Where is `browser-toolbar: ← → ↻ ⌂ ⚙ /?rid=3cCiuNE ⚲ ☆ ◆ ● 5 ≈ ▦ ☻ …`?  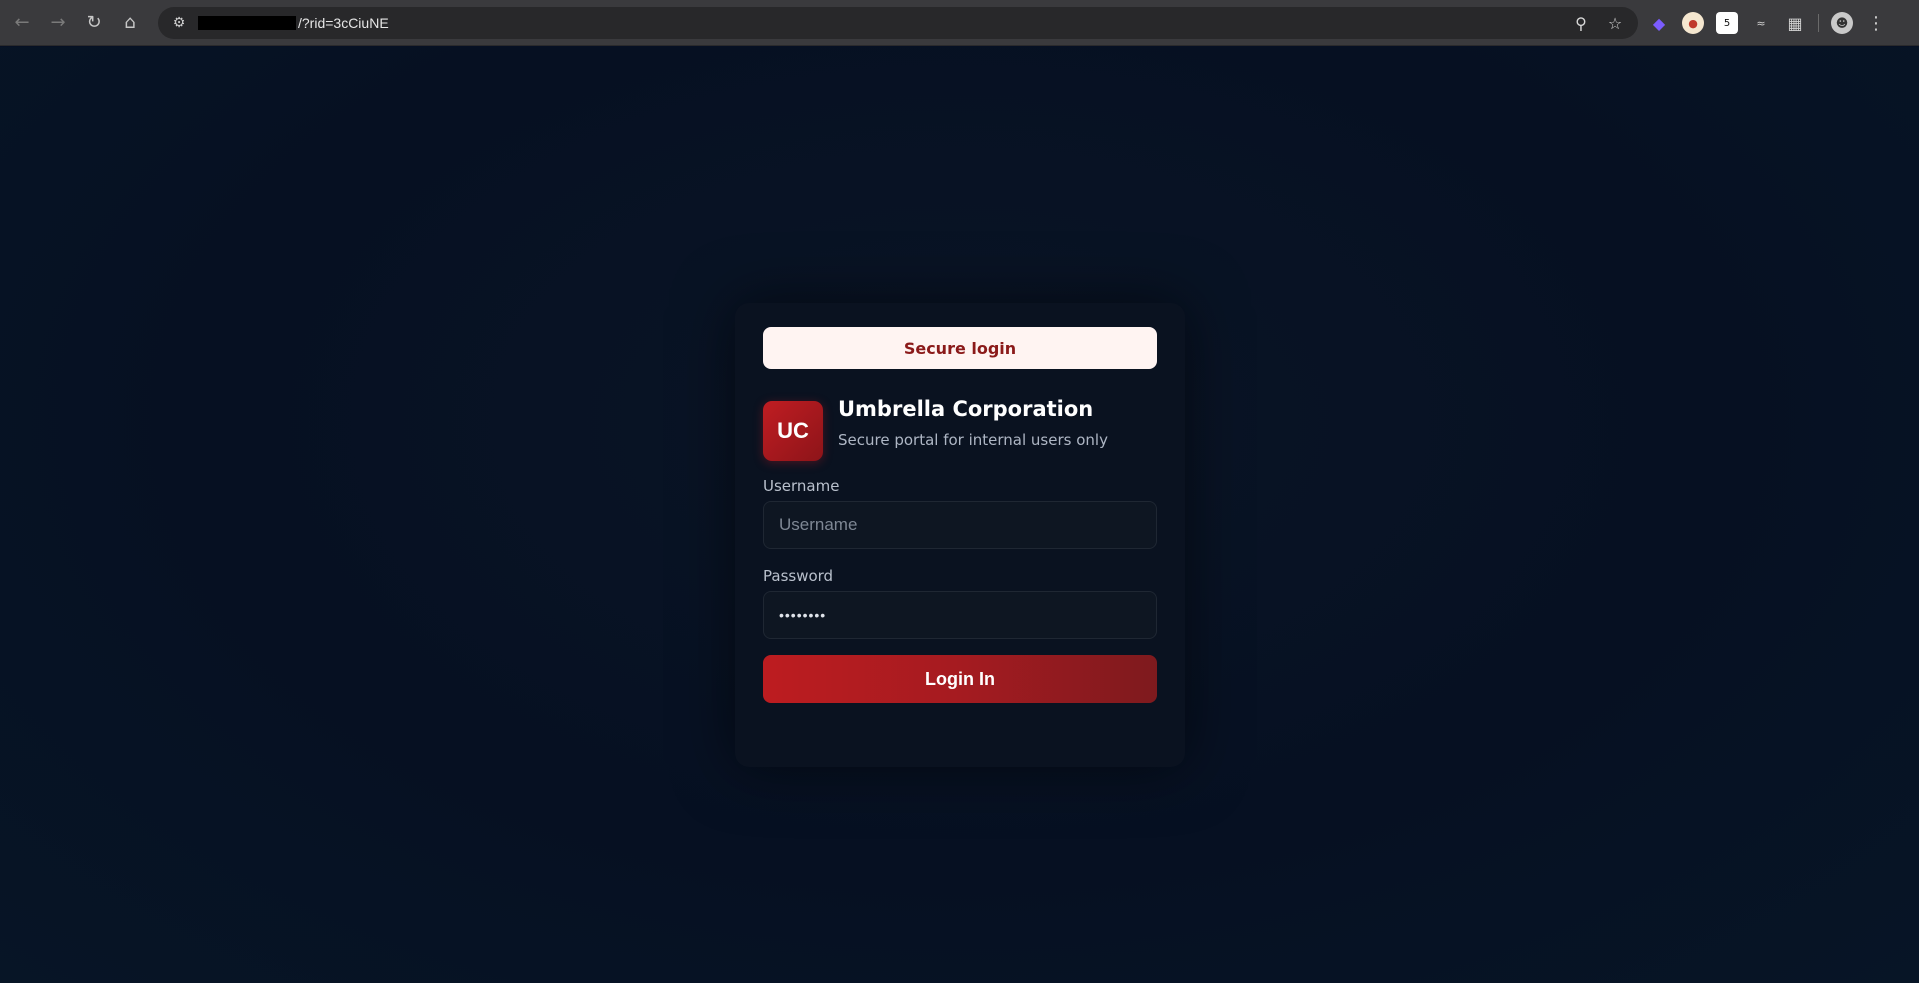 browser-toolbar: ← → ↻ ⌂ ⚙ /?rid=3cCiuNE ⚲ ☆ ◆ ● 5 ≈ ▦ ☻ … is located at coordinates (959, 23).